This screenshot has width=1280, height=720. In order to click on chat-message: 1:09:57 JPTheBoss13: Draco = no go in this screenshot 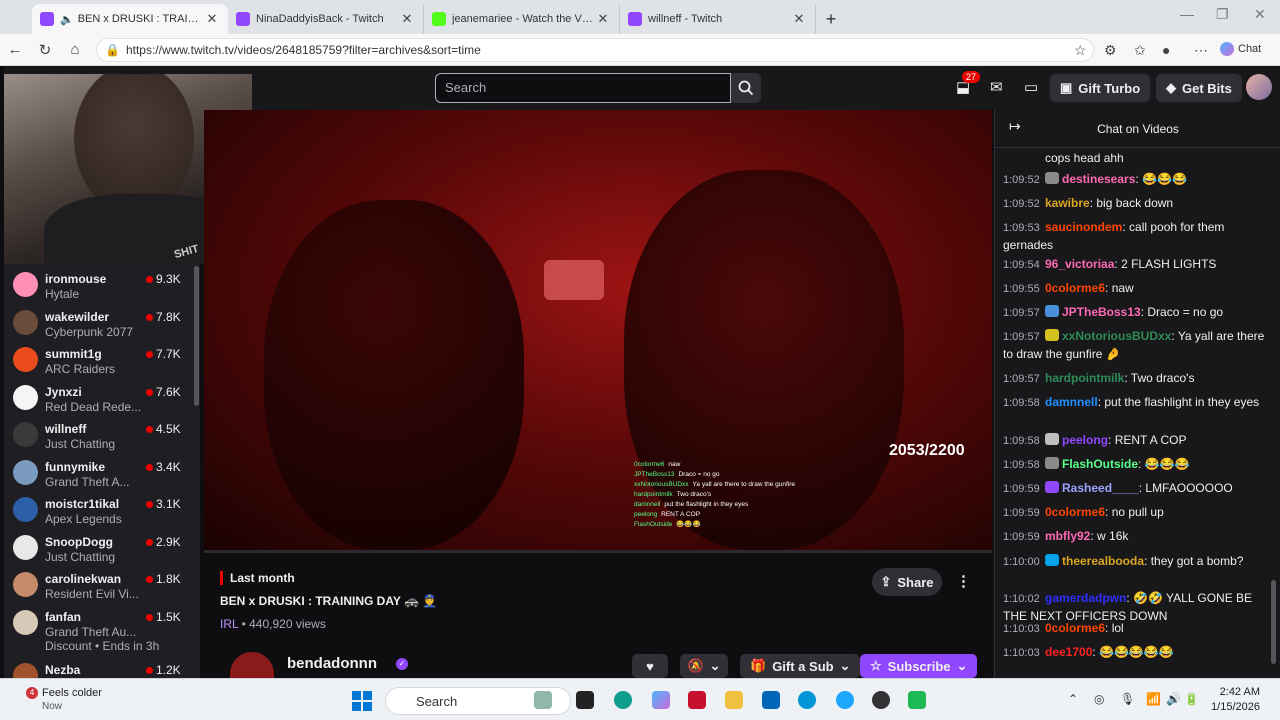, I will do `click(1135, 313)`.